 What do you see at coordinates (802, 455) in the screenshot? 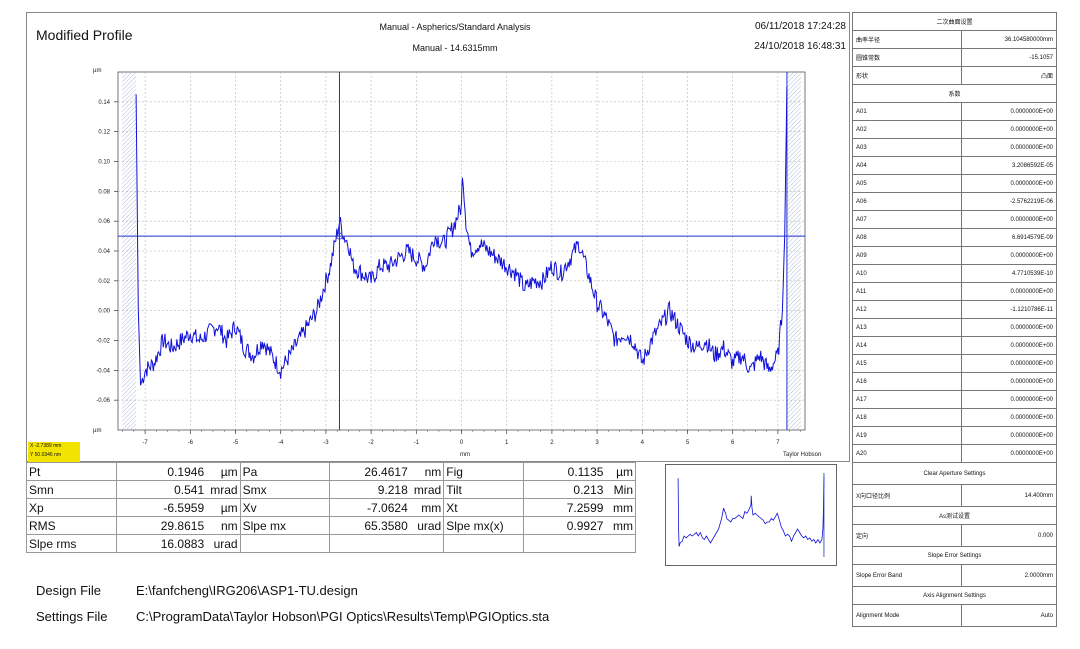
I see `brand-watermark: Taylor Hobson` at bounding box center [802, 455].